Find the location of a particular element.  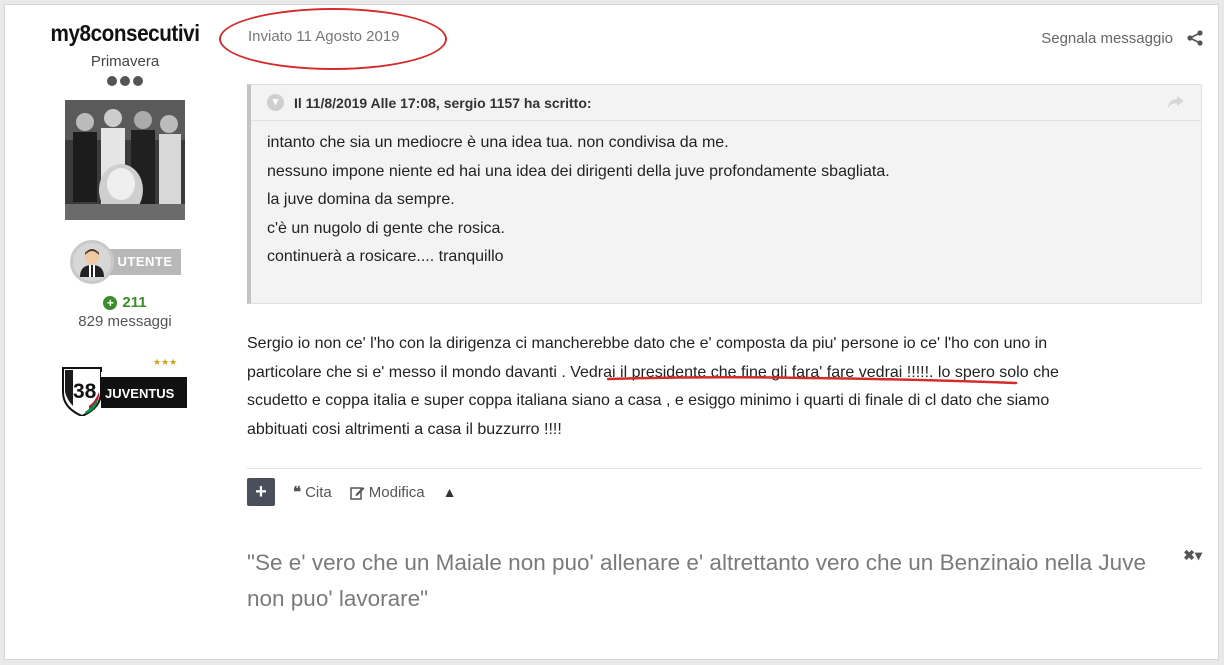

go-to-quote-icon is located at coordinates (1176, 102).